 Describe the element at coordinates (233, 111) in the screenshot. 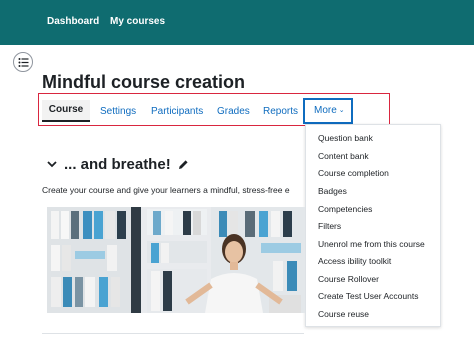

I see `tab-grades: Grades` at that location.